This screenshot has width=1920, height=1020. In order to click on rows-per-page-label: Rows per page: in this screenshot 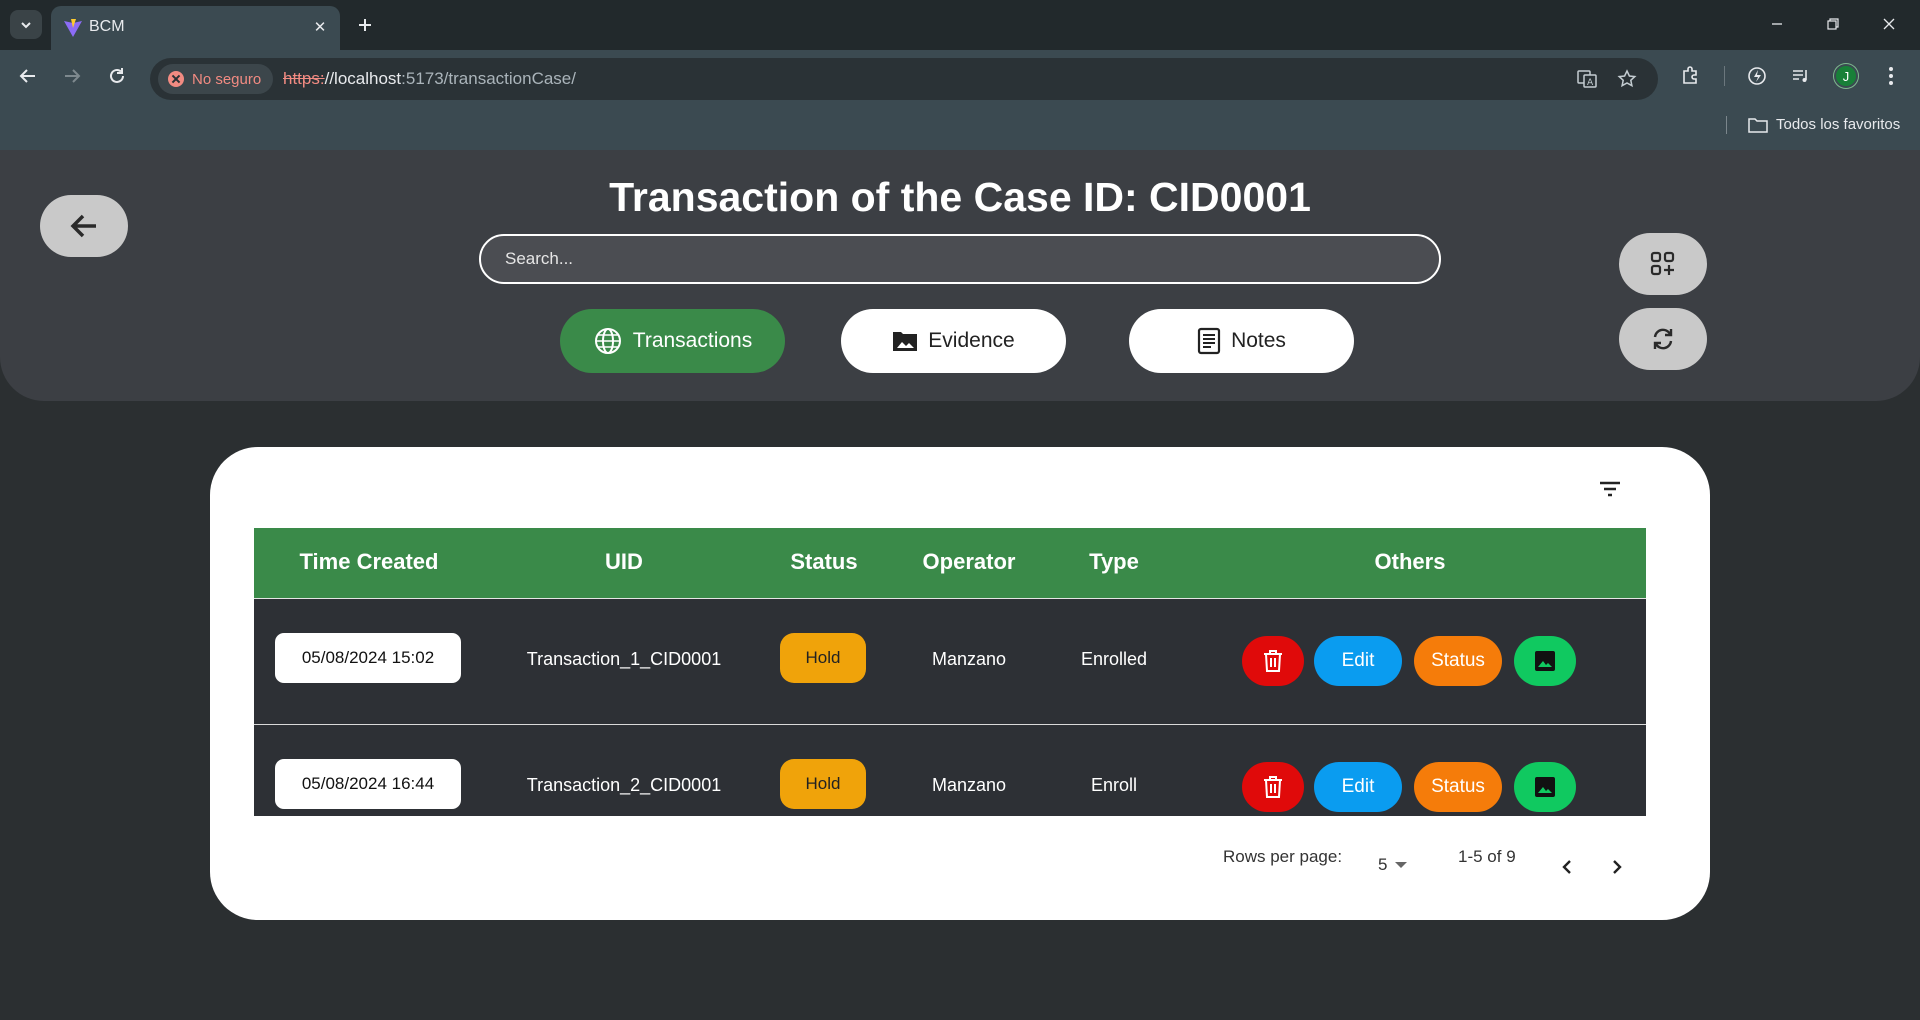, I will do `click(1283, 856)`.